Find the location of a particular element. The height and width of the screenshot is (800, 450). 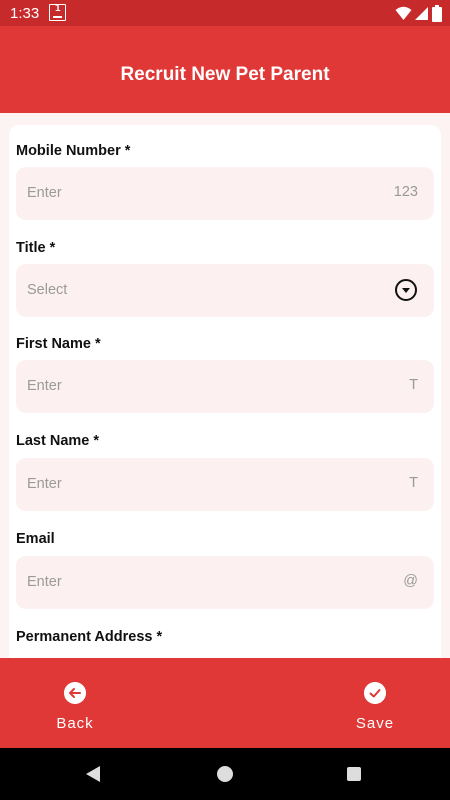

first-name-label: First Name * is located at coordinates (58, 344).